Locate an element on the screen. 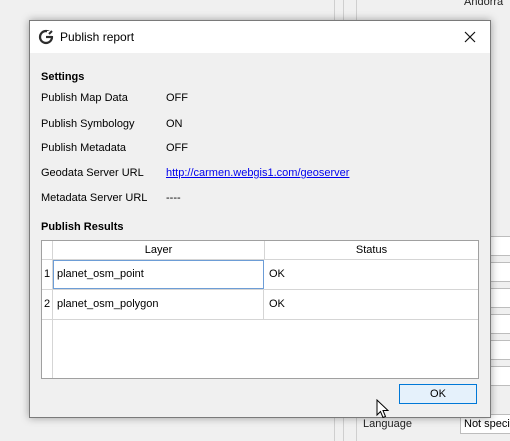 The image size is (510, 441). setting-value-metadata-server-url: ---- is located at coordinates (173, 198).